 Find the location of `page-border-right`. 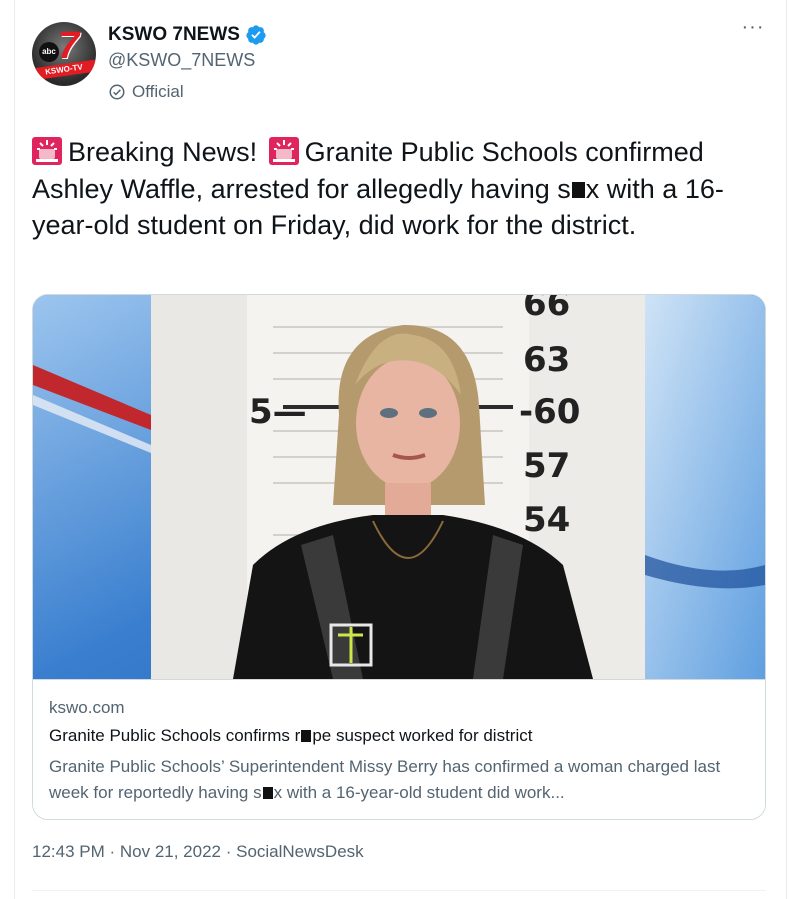

page-border-right is located at coordinates (786, 449).